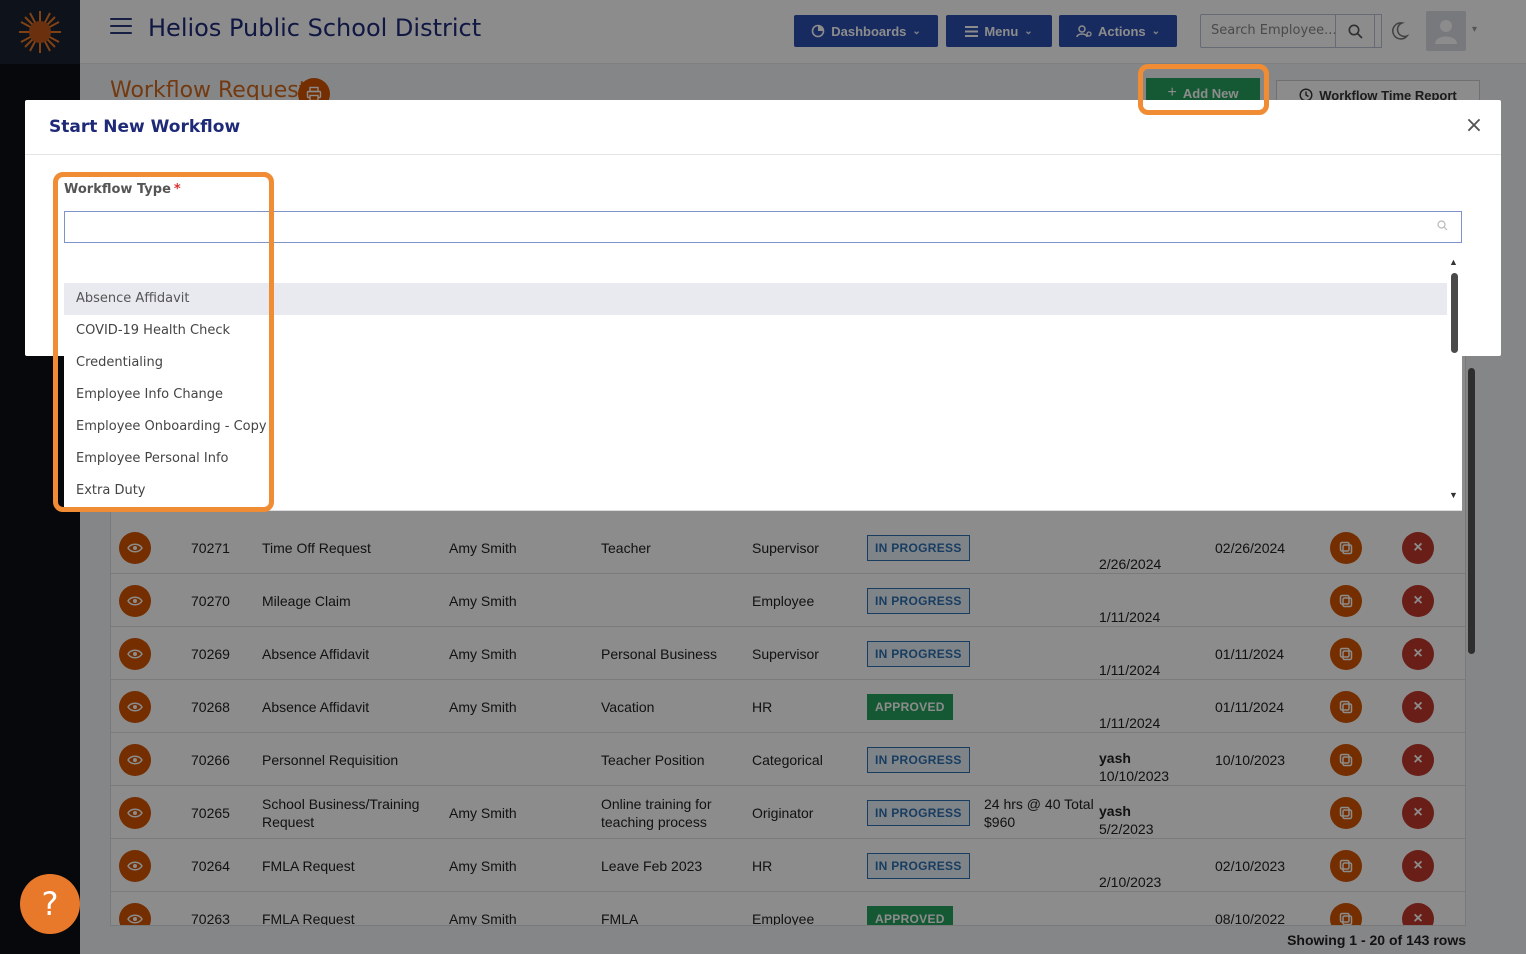 This screenshot has width=1526, height=954. Describe the element at coordinates (755, 427) in the screenshot. I see `workflow-option: Employee Onboarding - Copy` at that location.